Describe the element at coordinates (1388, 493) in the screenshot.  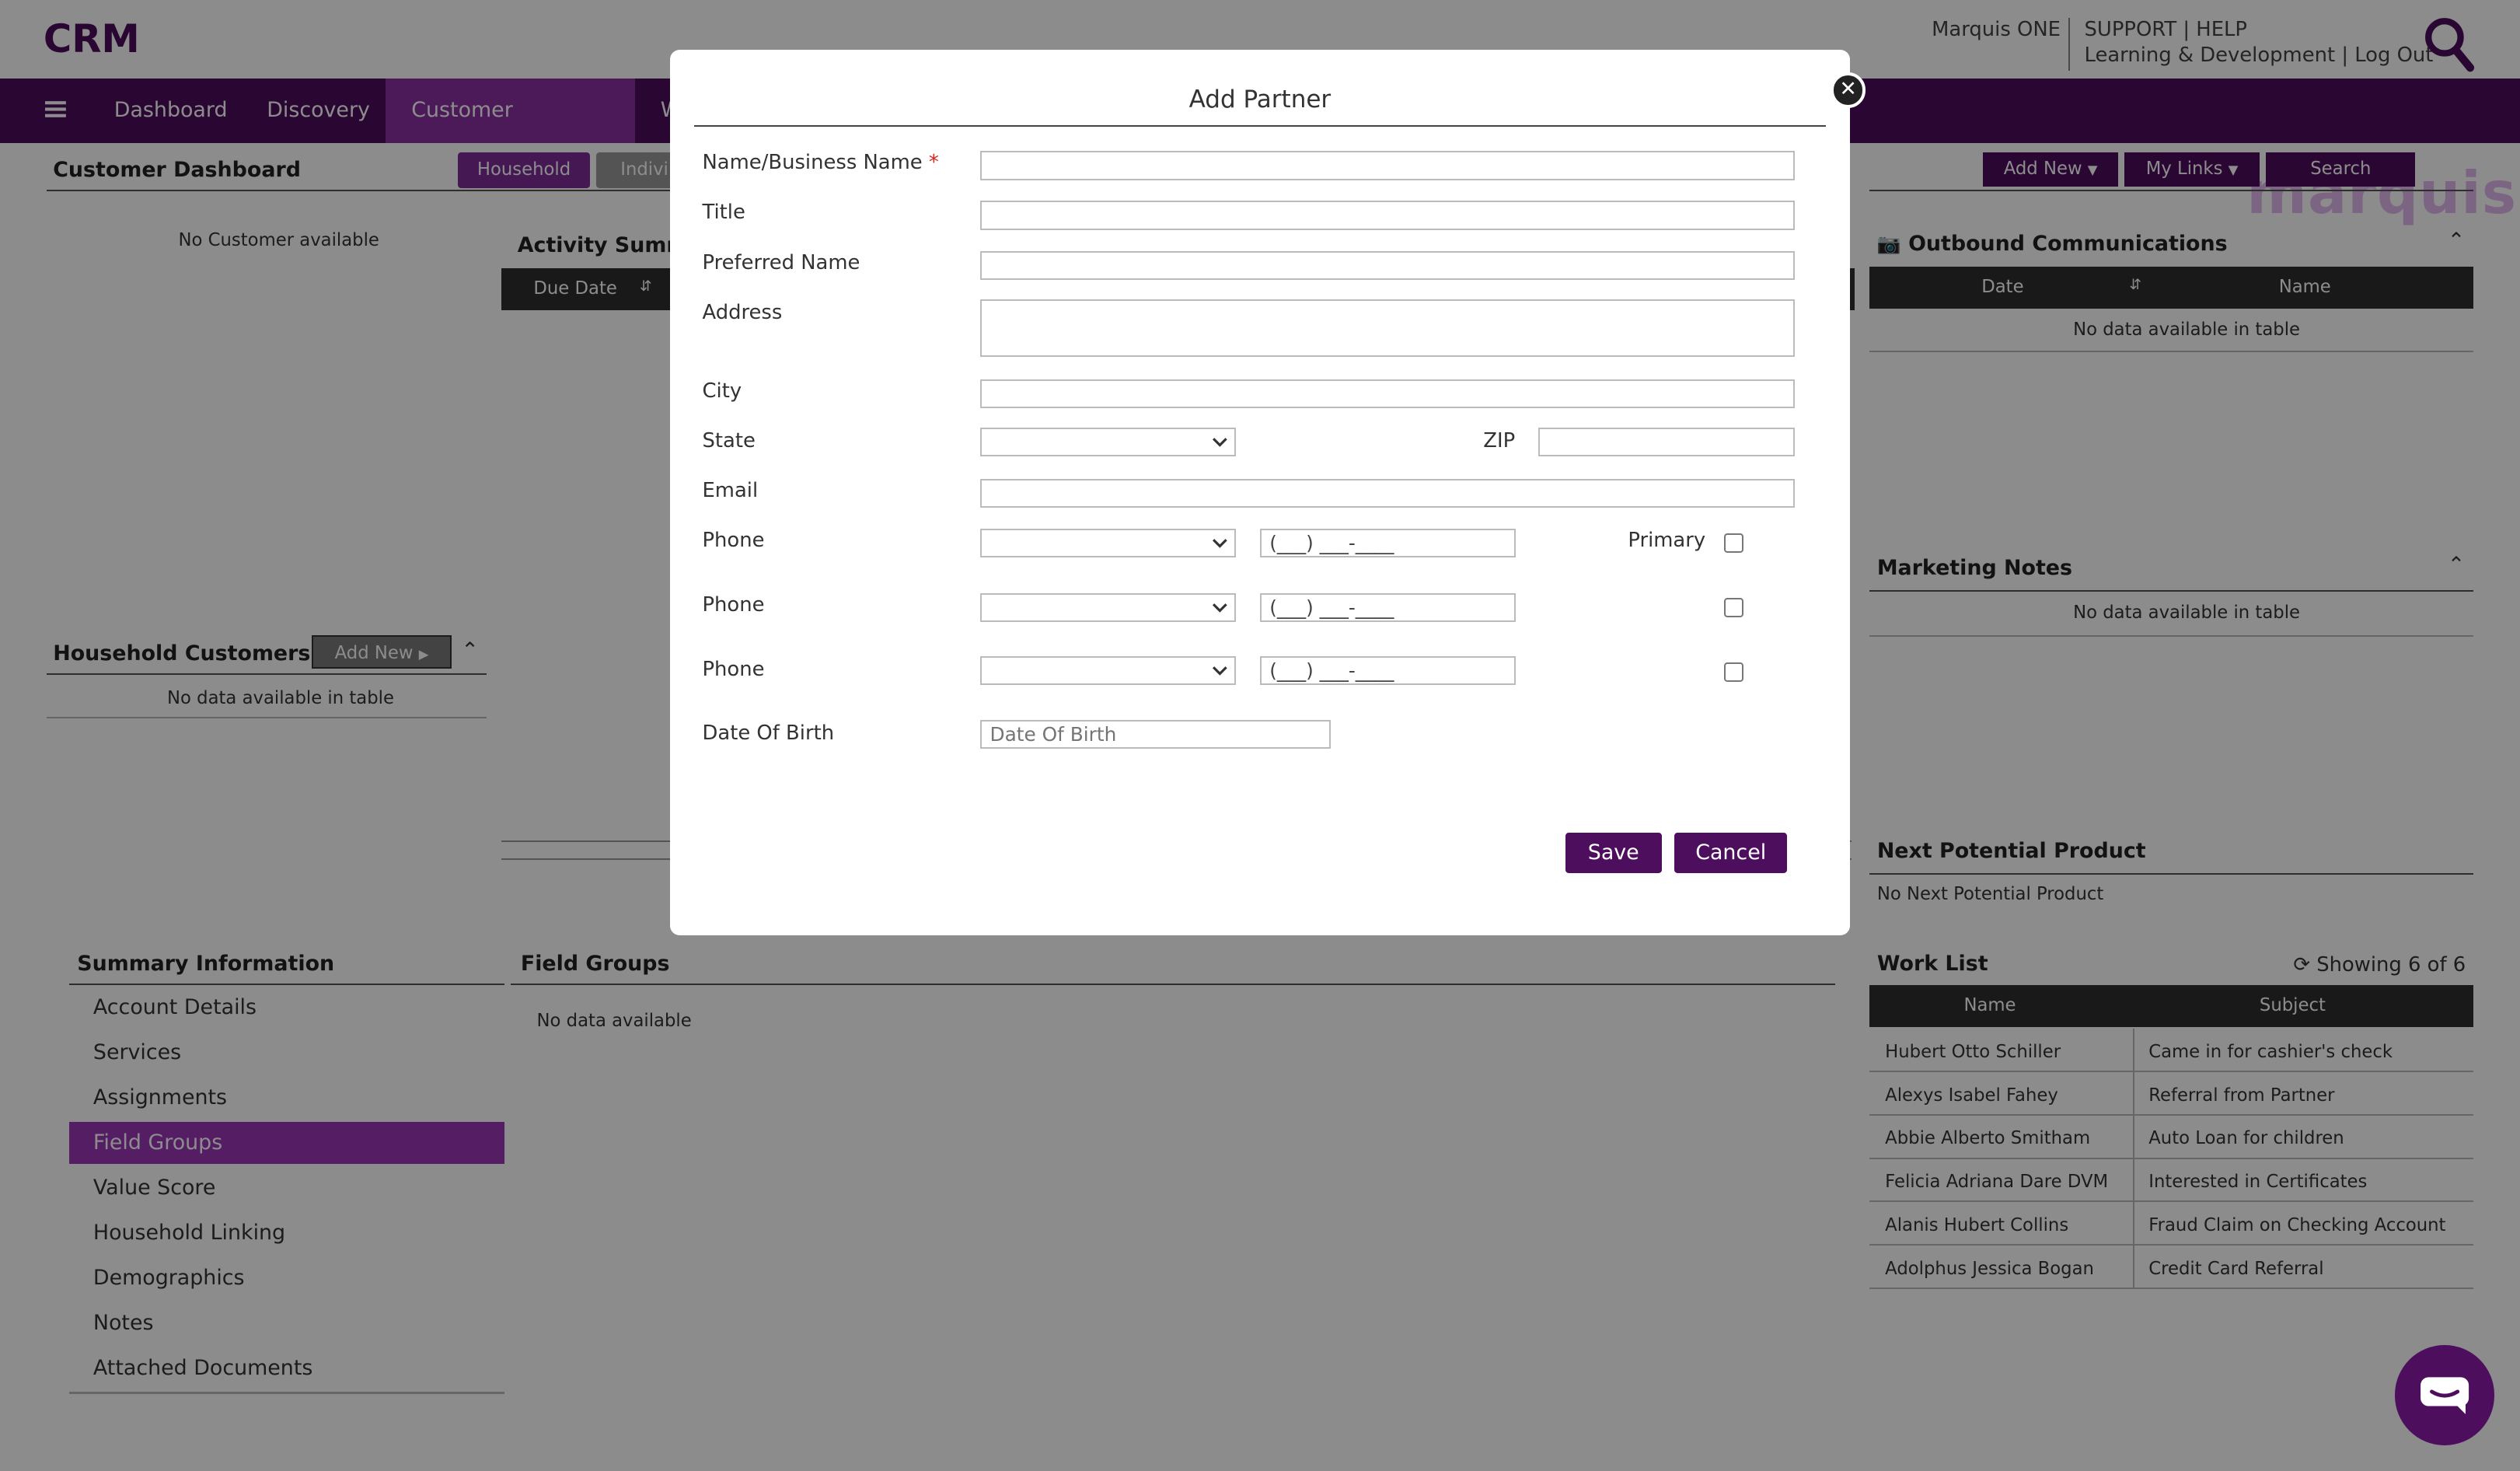
I see `email-field` at that location.